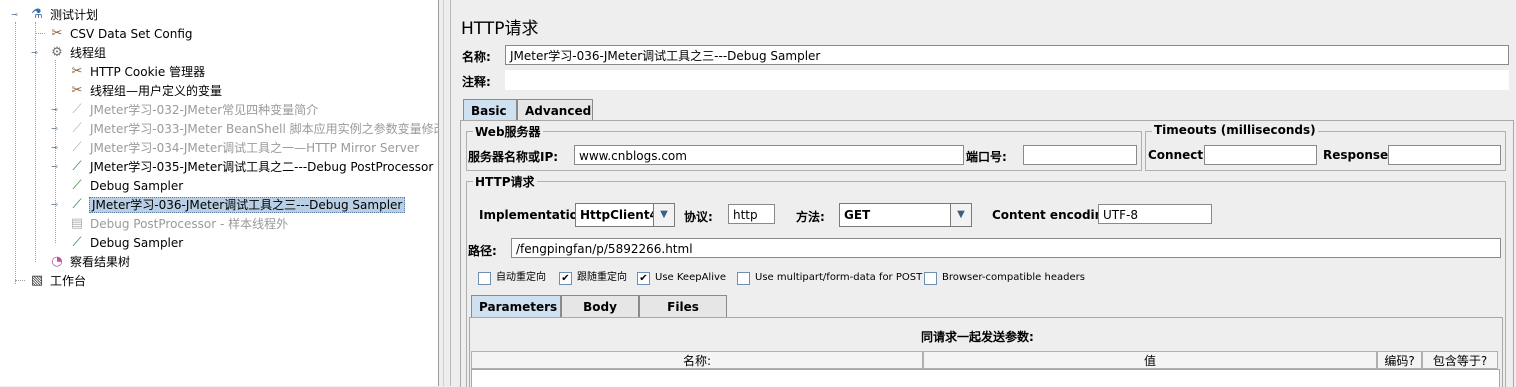  What do you see at coordinates (1080, 155) in the screenshot?
I see `port-field` at bounding box center [1080, 155].